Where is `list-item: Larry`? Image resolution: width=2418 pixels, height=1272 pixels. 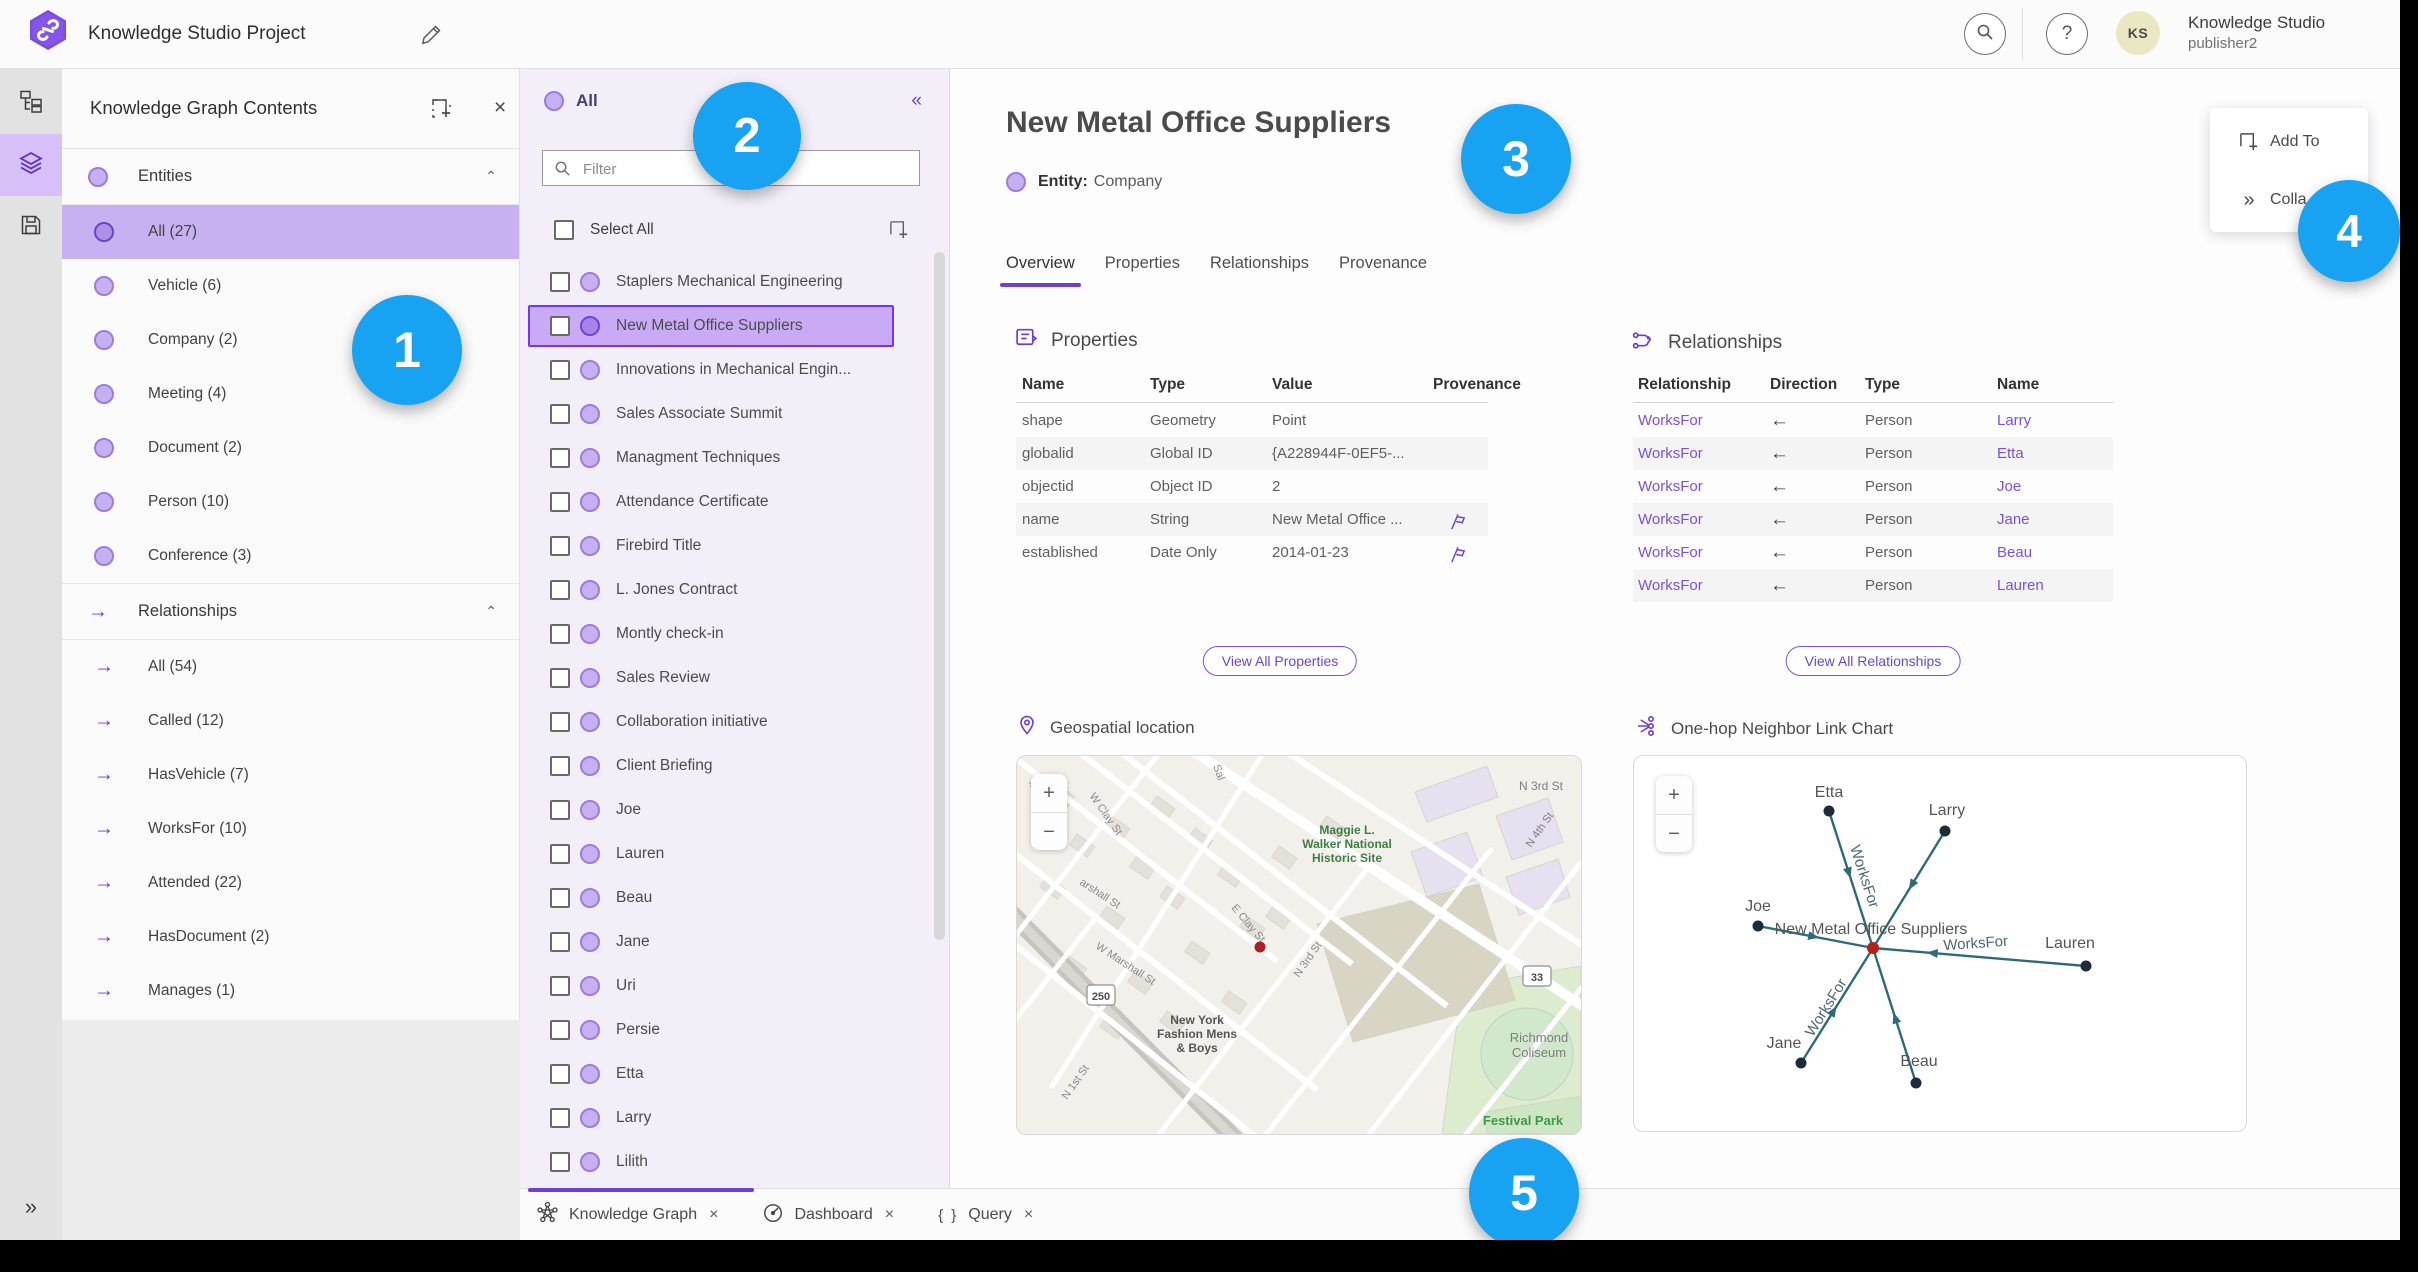 list-item: Larry is located at coordinates (734, 1118).